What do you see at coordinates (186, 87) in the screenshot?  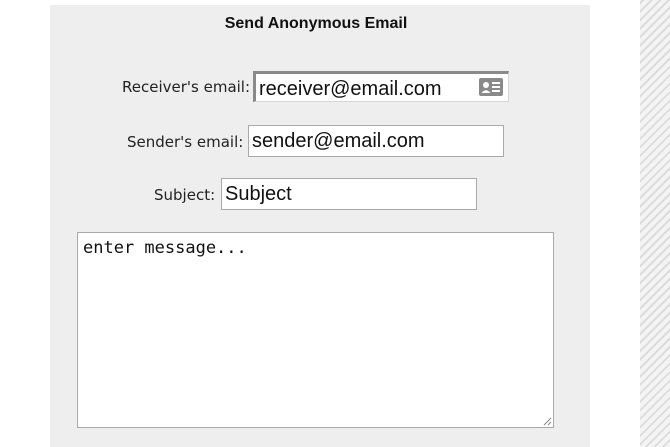 I see `receiver-email-label: Receiver's email:` at bounding box center [186, 87].